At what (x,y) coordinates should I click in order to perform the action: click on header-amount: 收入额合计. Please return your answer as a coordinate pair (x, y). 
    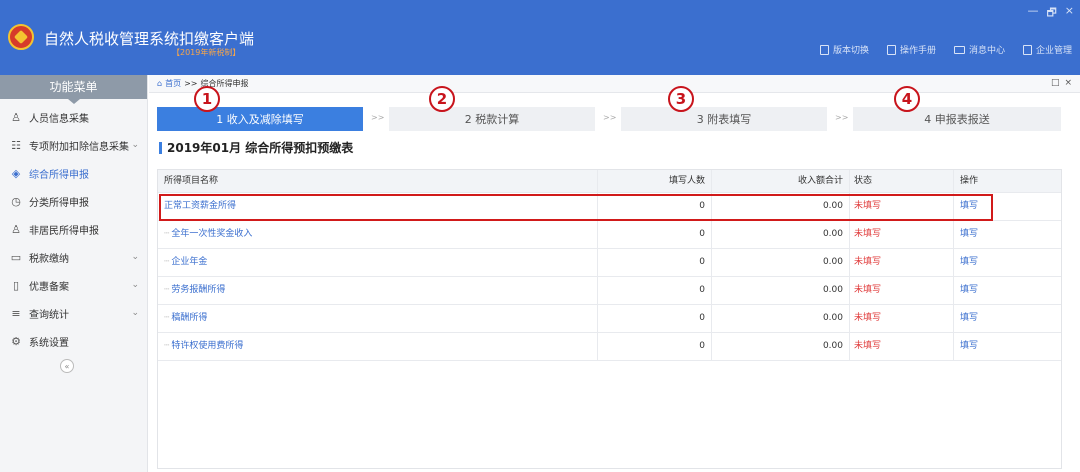
    Looking at the image, I should click on (781, 181).